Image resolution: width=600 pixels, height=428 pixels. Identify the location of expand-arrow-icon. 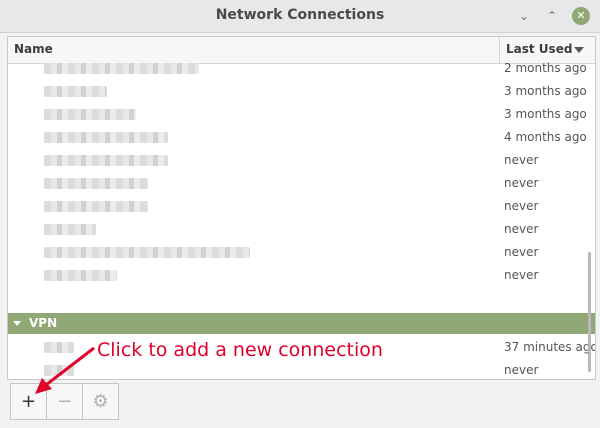
(17, 323).